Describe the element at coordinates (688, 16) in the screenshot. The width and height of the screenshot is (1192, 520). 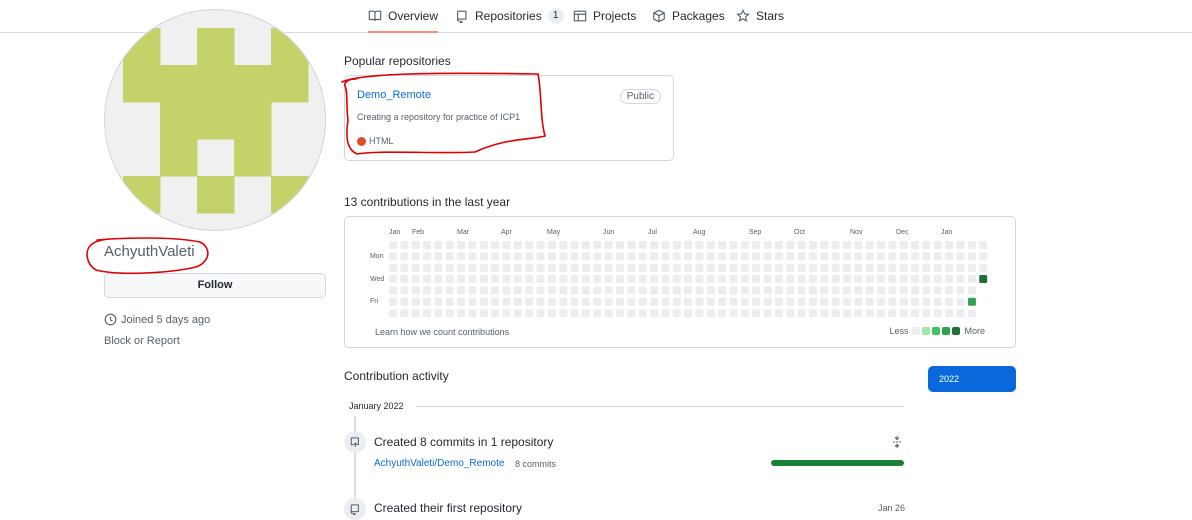
I see `tab-packages: Packages` at that location.